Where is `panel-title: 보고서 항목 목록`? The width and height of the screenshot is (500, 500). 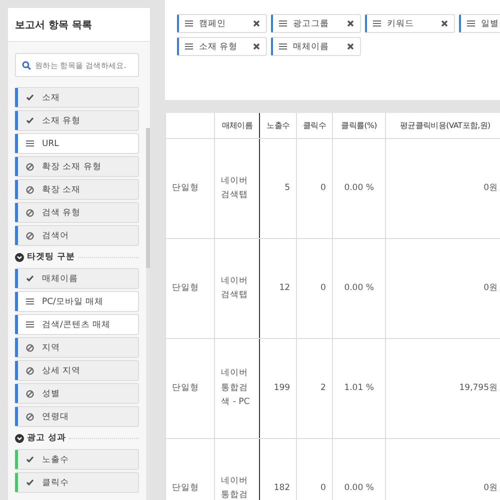 panel-title: 보고서 항목 목록 is located at coordinates (79, 25).